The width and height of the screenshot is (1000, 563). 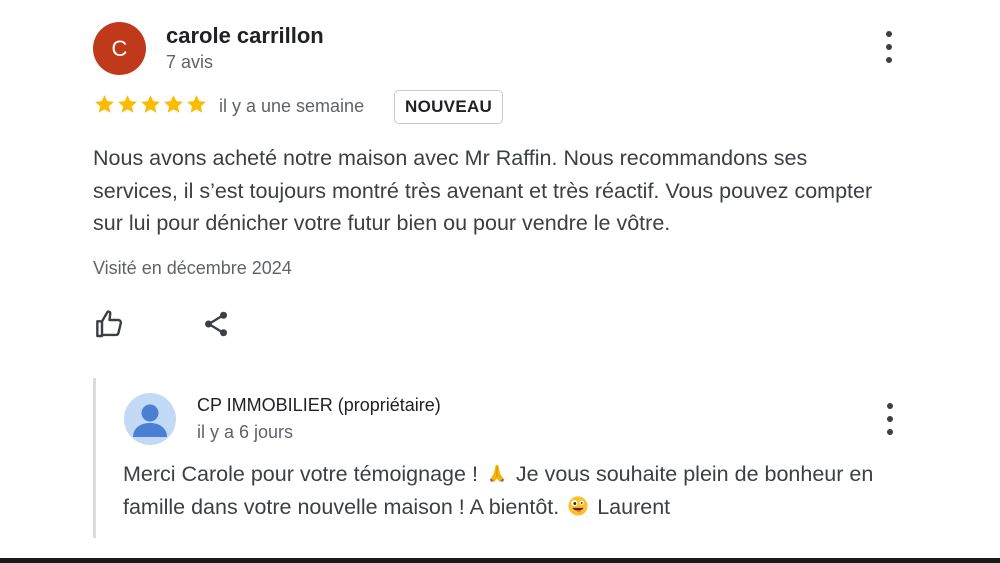 I want to click on visit-date: Visité en décembre 2024, so click(x=192, y=268).